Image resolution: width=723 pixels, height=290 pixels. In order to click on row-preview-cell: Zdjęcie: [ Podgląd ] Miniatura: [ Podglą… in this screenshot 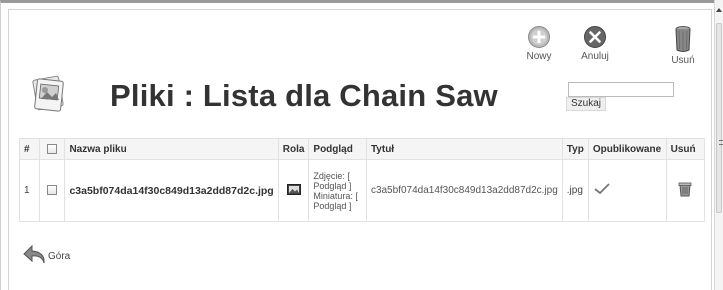, I will do `click(337, 190)`.